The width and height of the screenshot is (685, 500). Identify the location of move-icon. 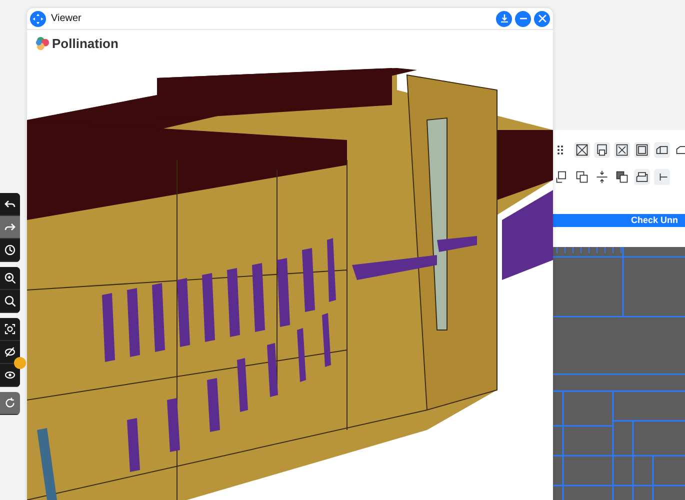
(38, 18).